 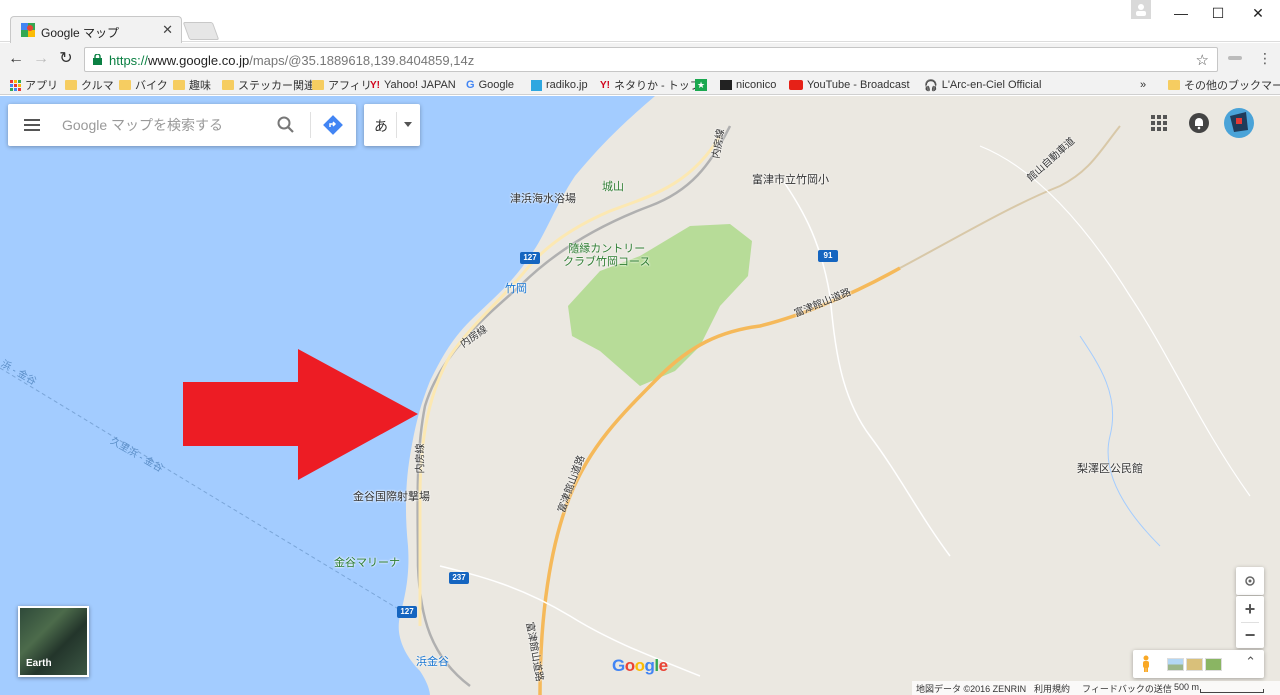 I want to click on niconico-icon, so click(x=726, y=85).